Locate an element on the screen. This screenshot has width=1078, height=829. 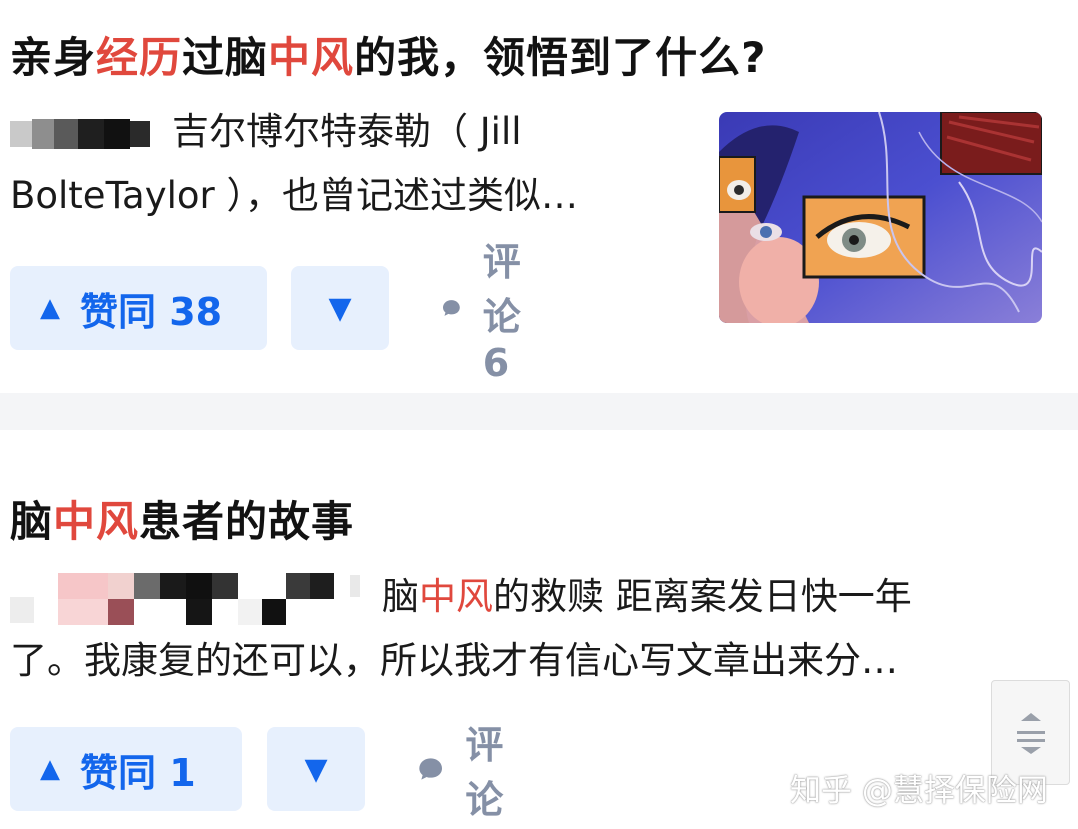
title-text: 患者的故事 is located at coordinates (247, 521).